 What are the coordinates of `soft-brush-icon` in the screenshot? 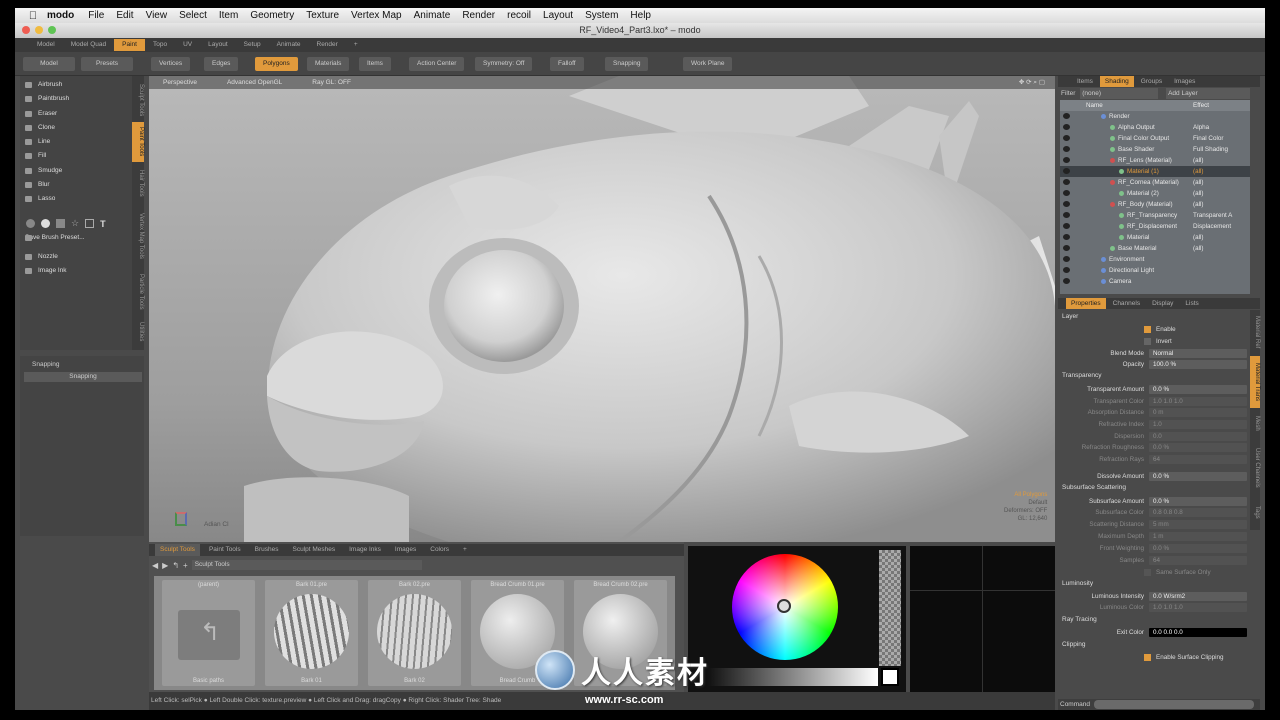 It's located at (30, 224).